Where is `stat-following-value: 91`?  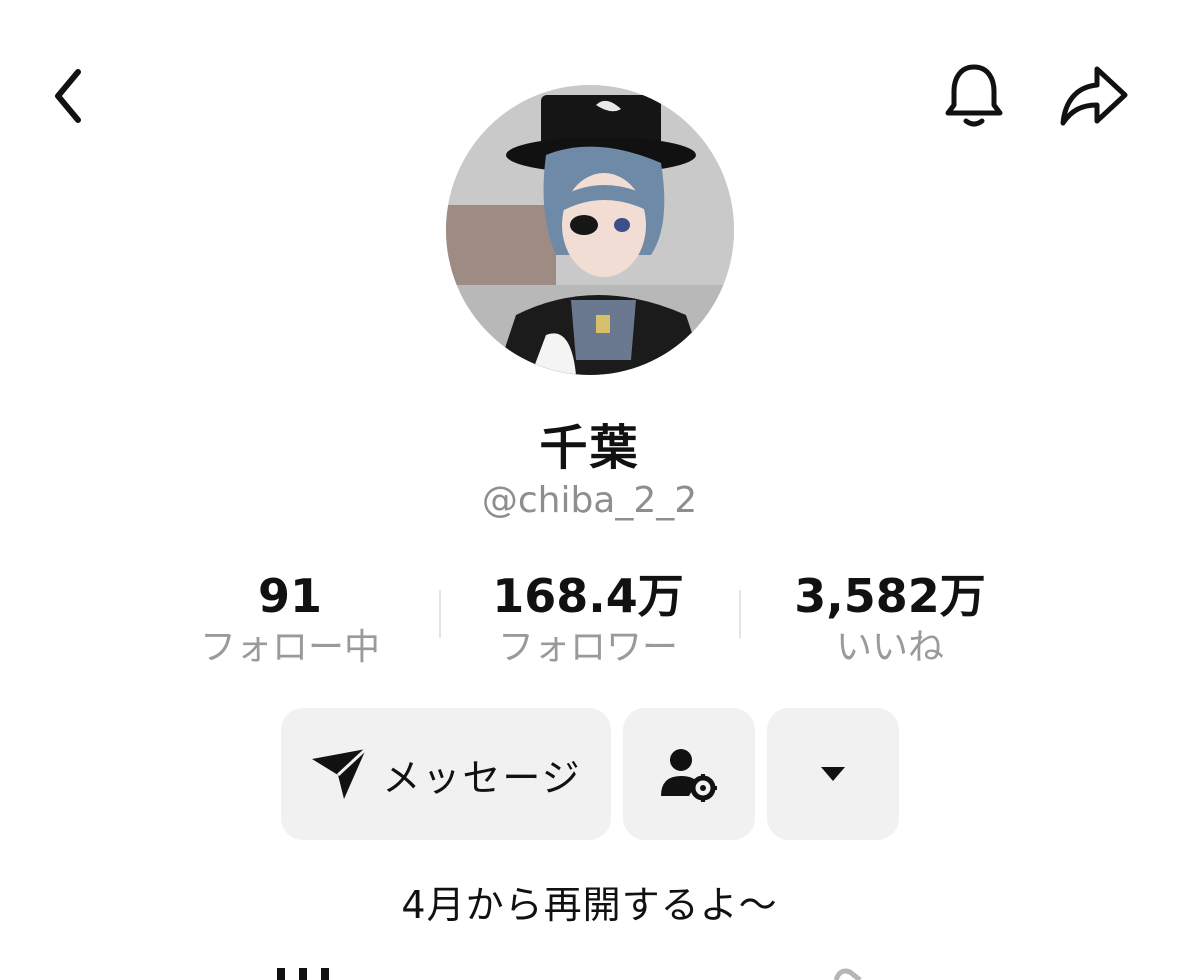 stat-following-value: 91 is located at coordinates (289, 596).